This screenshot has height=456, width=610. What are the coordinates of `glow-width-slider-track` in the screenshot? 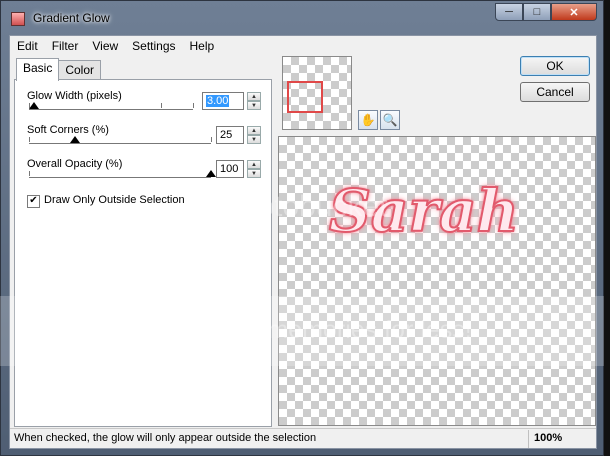 It's located at (111, 109).